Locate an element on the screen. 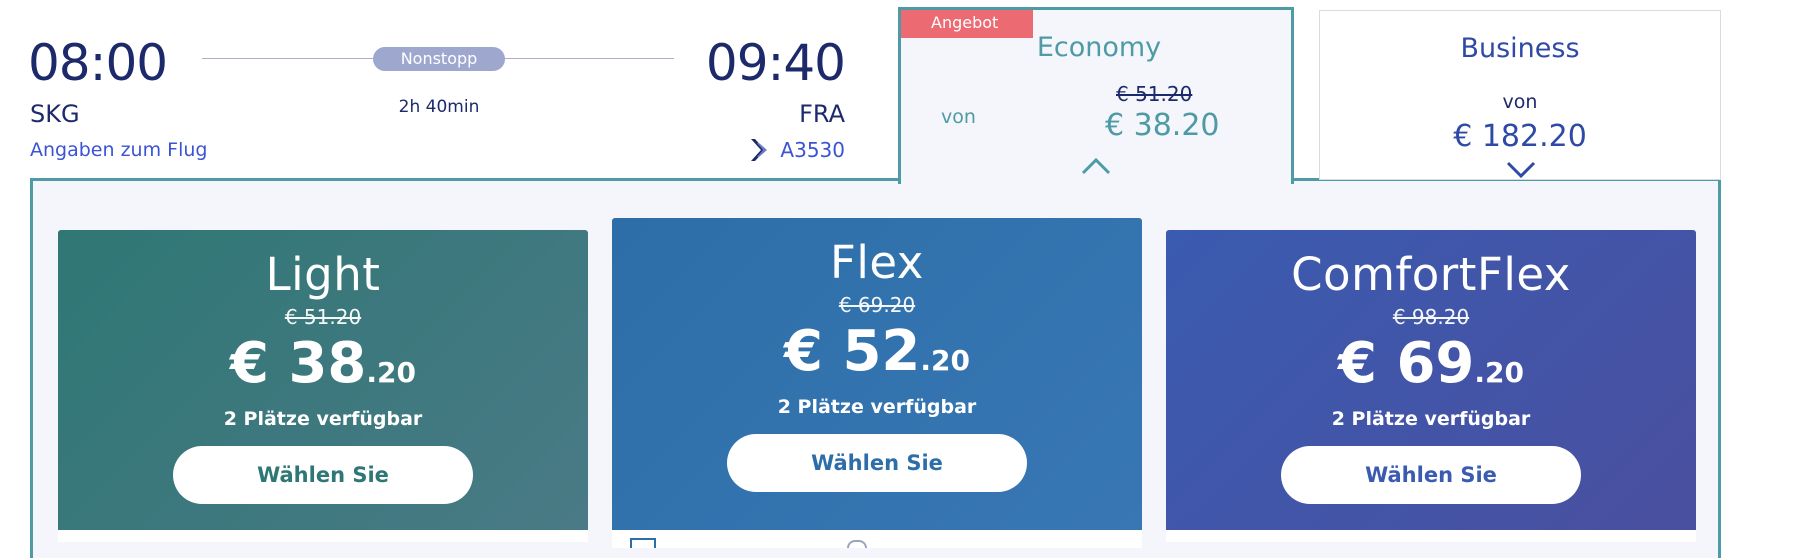 This screenshot has height=558, width=1794. economy-title: Economy is located at coordinates (1099, 47).